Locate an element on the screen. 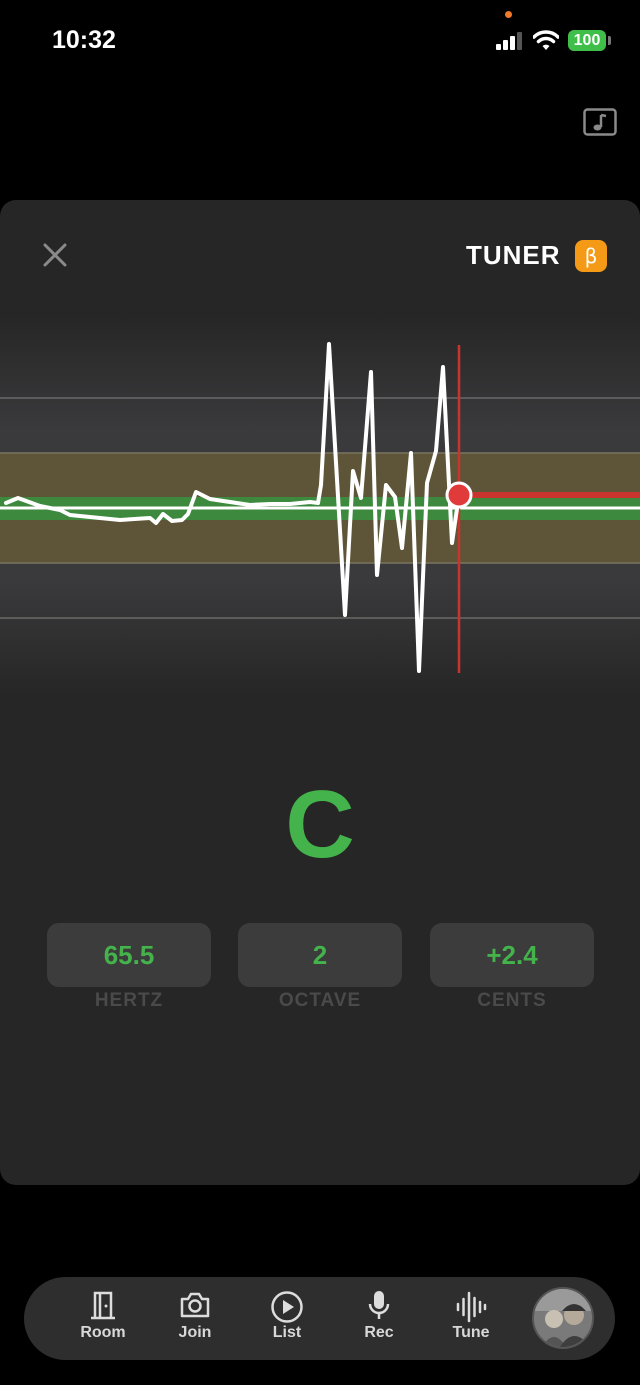  battery-tip is located at coordinates (609, 40).